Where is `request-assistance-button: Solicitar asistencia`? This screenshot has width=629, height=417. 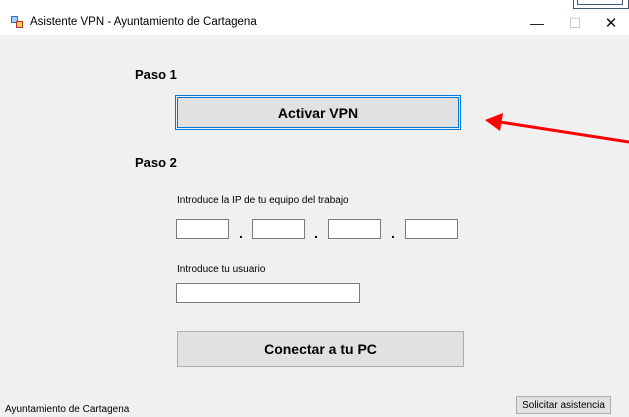 request-assistance-button: Solicitar asistencia is located at coordinates (563, 405).